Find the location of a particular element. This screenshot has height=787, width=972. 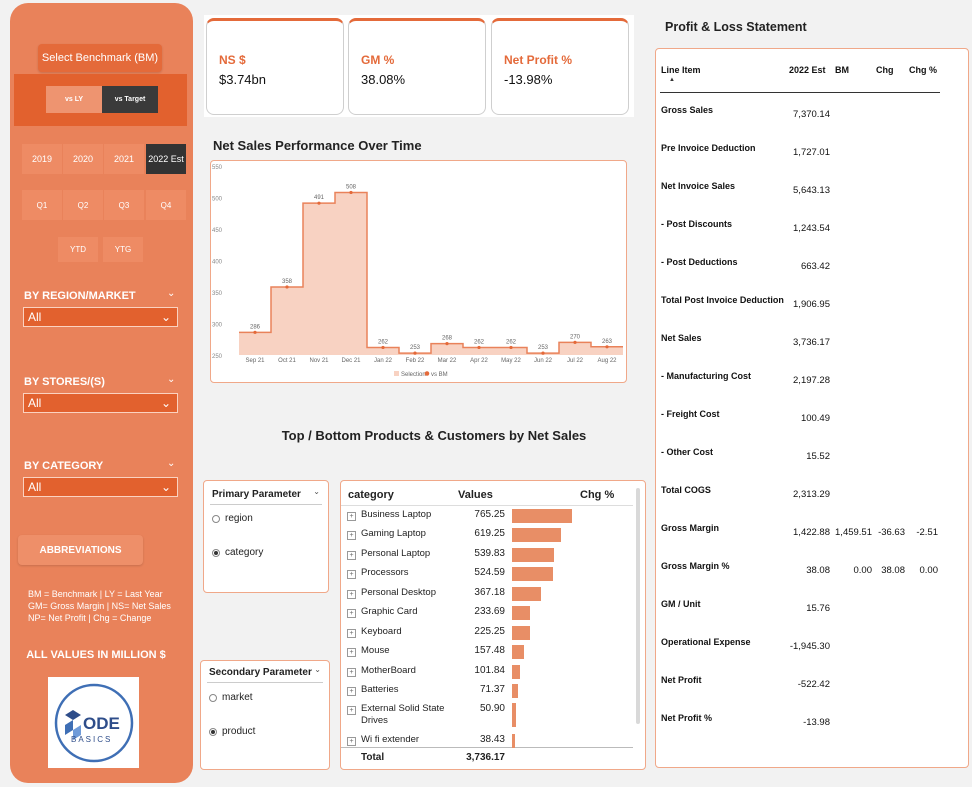

pl-line-item: Gross Margin is located at coordinates (690, 528).